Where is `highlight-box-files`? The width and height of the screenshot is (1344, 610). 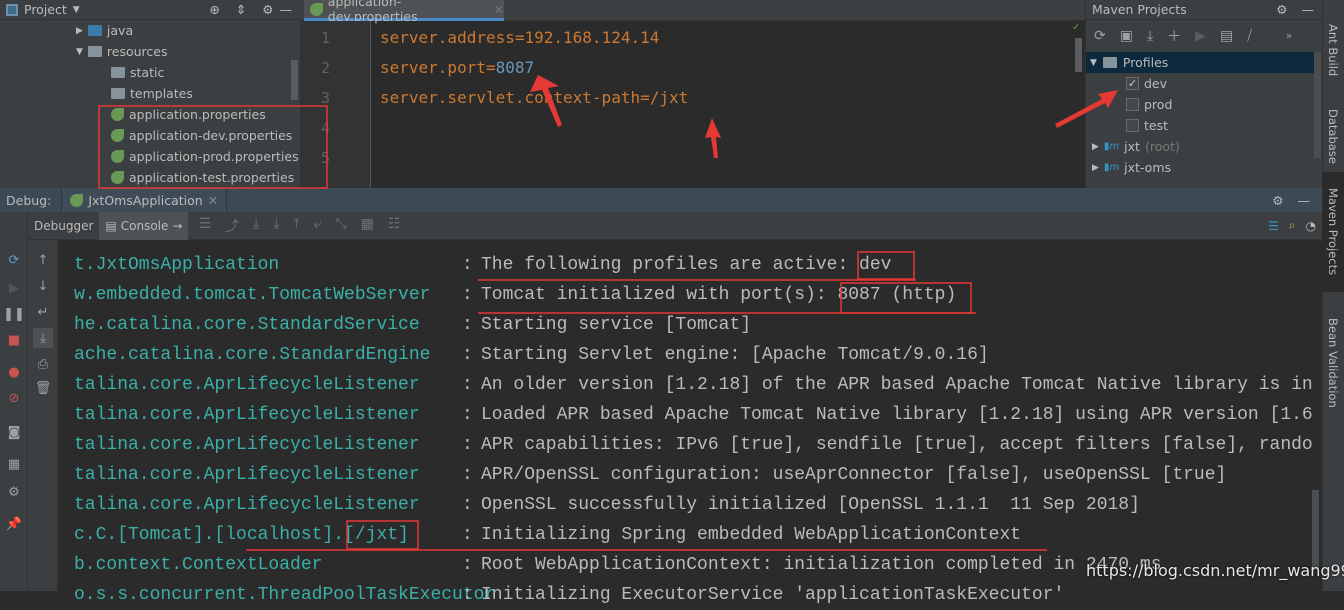
highlight-box-files is located at coordinates (213, 147).